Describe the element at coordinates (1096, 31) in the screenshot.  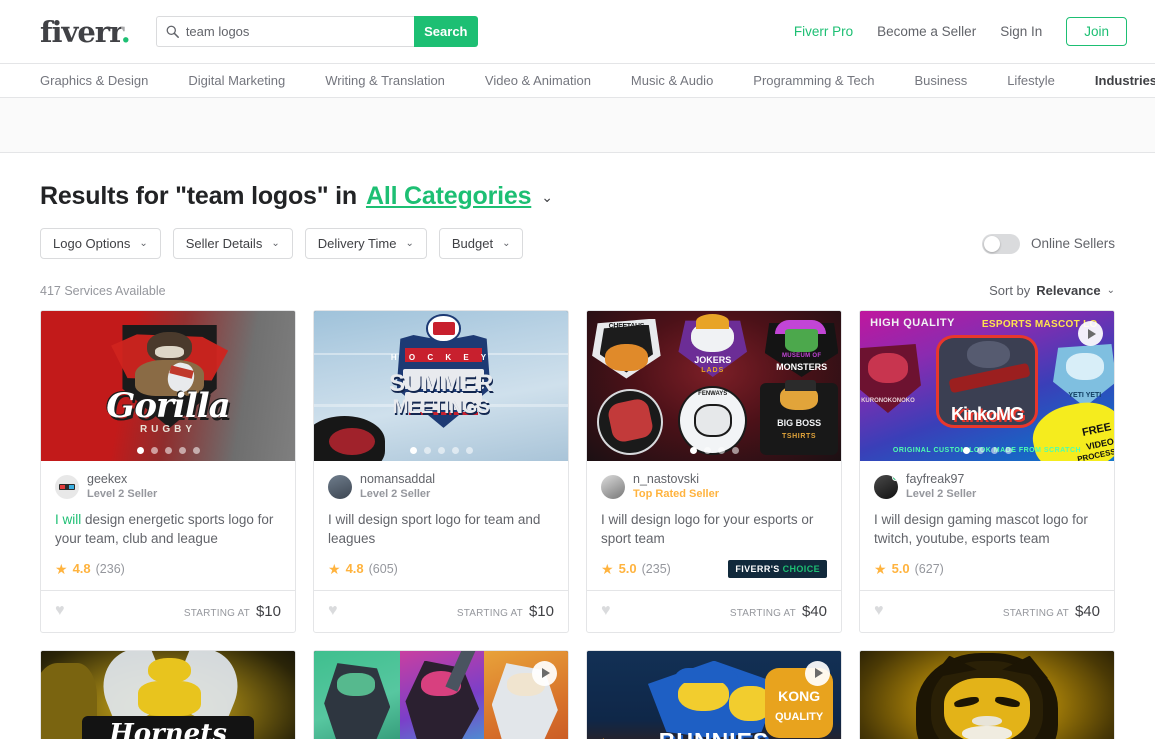
I see `join-button: Join` at that location.